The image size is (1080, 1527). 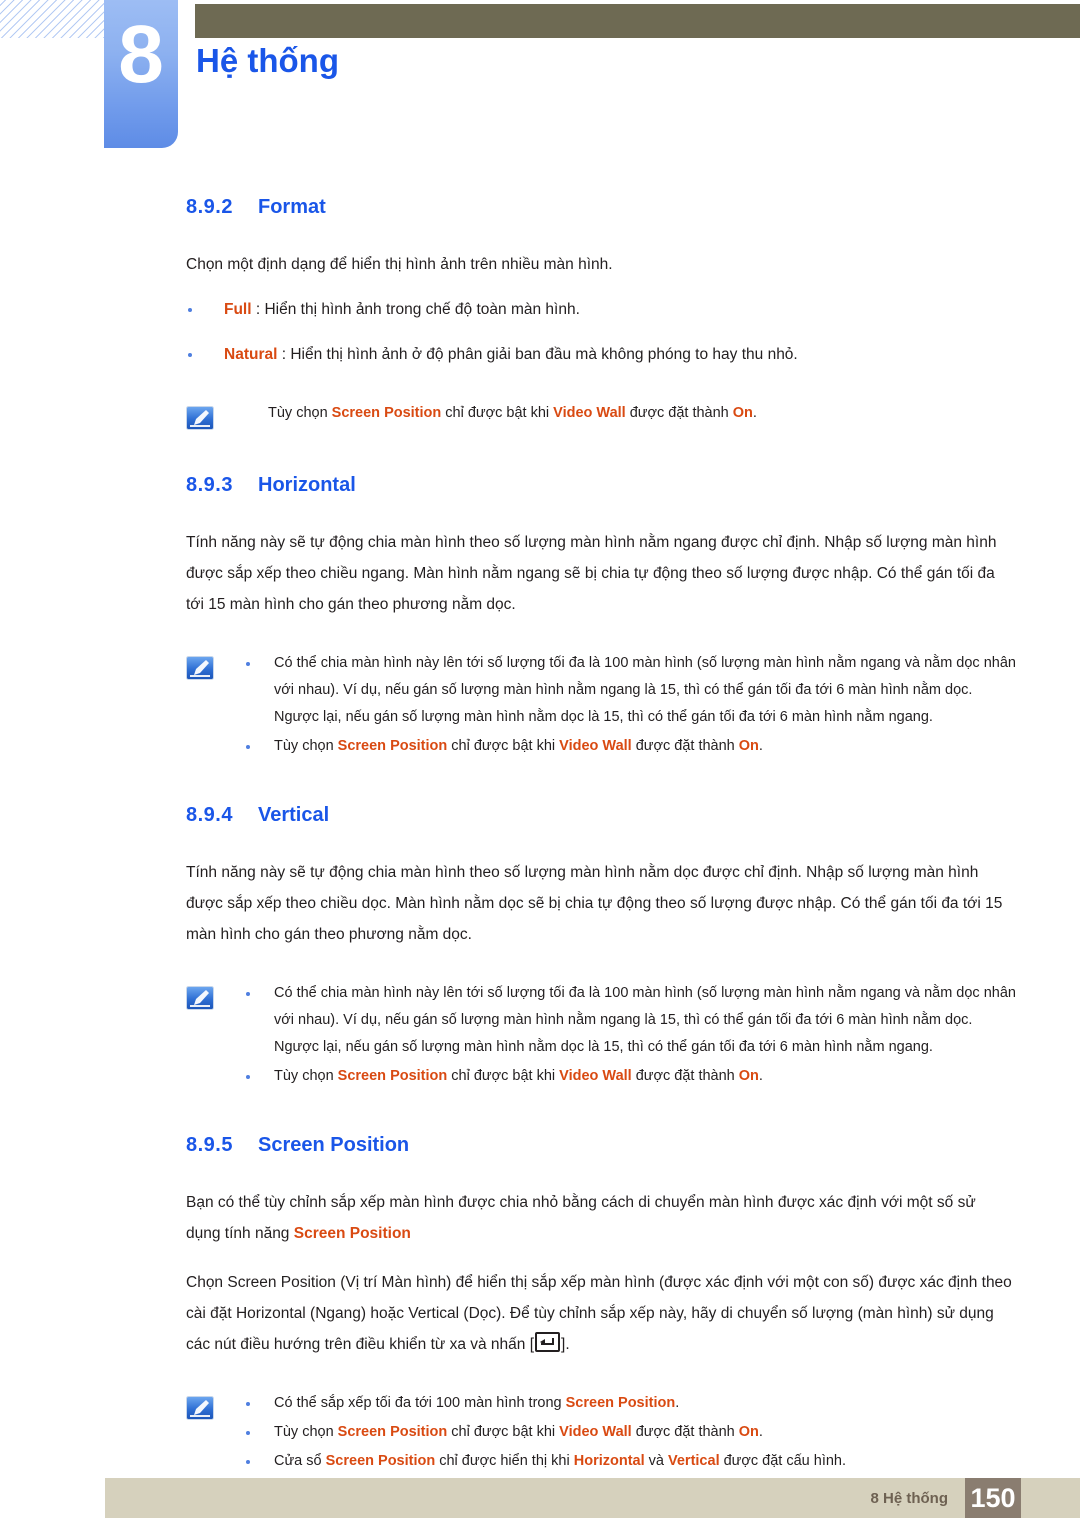 I want to click on section-vertical: 8.9.4 Vertical, so click(x=540, y=815).